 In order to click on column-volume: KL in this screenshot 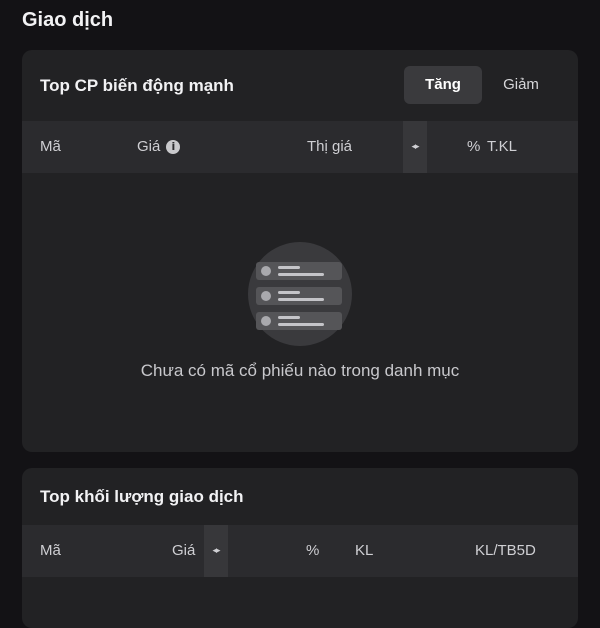, I will do `click(364, 551)`.